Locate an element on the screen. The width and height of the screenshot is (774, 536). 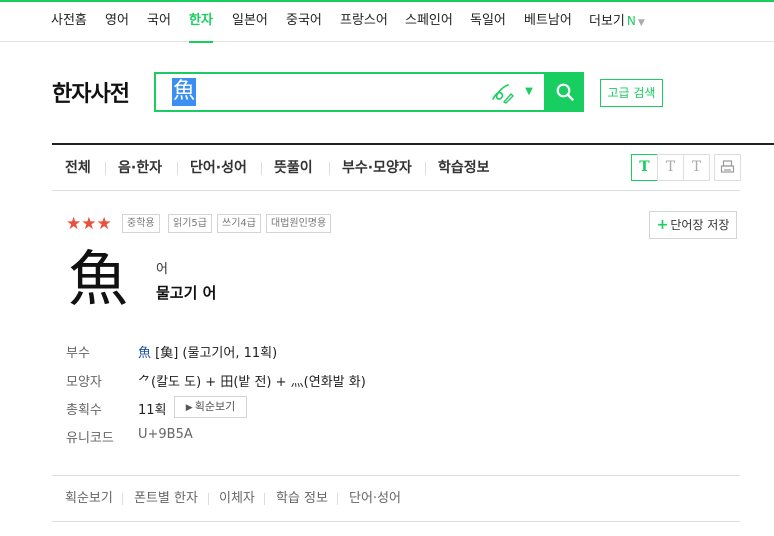
tab-stroke-order: 획순보기 is located at coordinates (89, 499).